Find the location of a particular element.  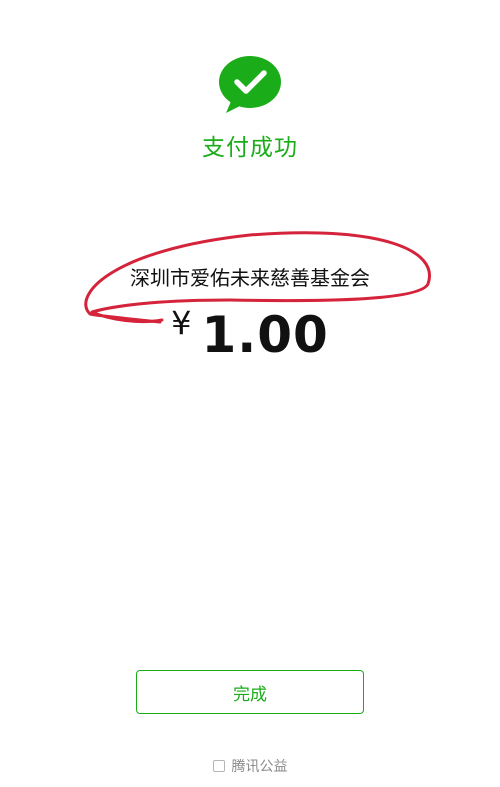

hand-drawn-circle-annotation is located at coordinates (257, 277).